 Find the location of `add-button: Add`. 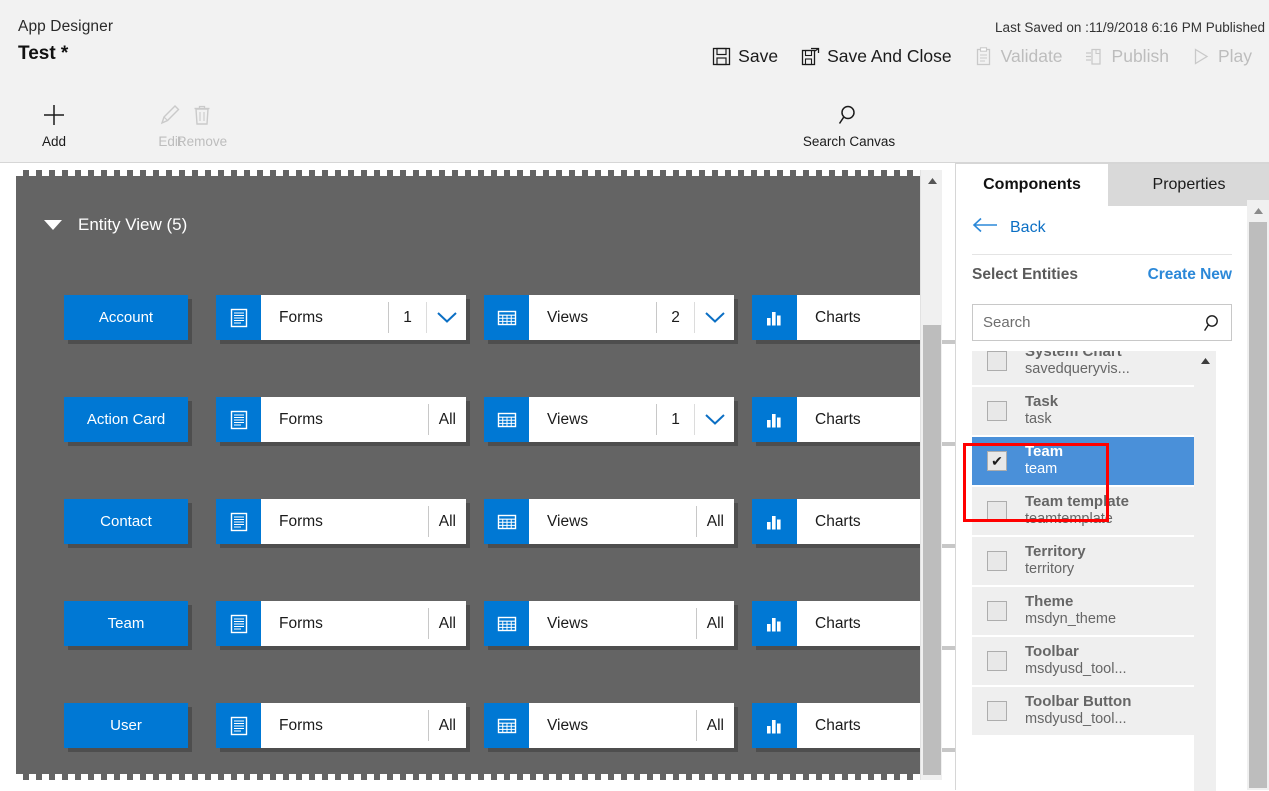

add-button: Add is located at coordinates (54, 123).